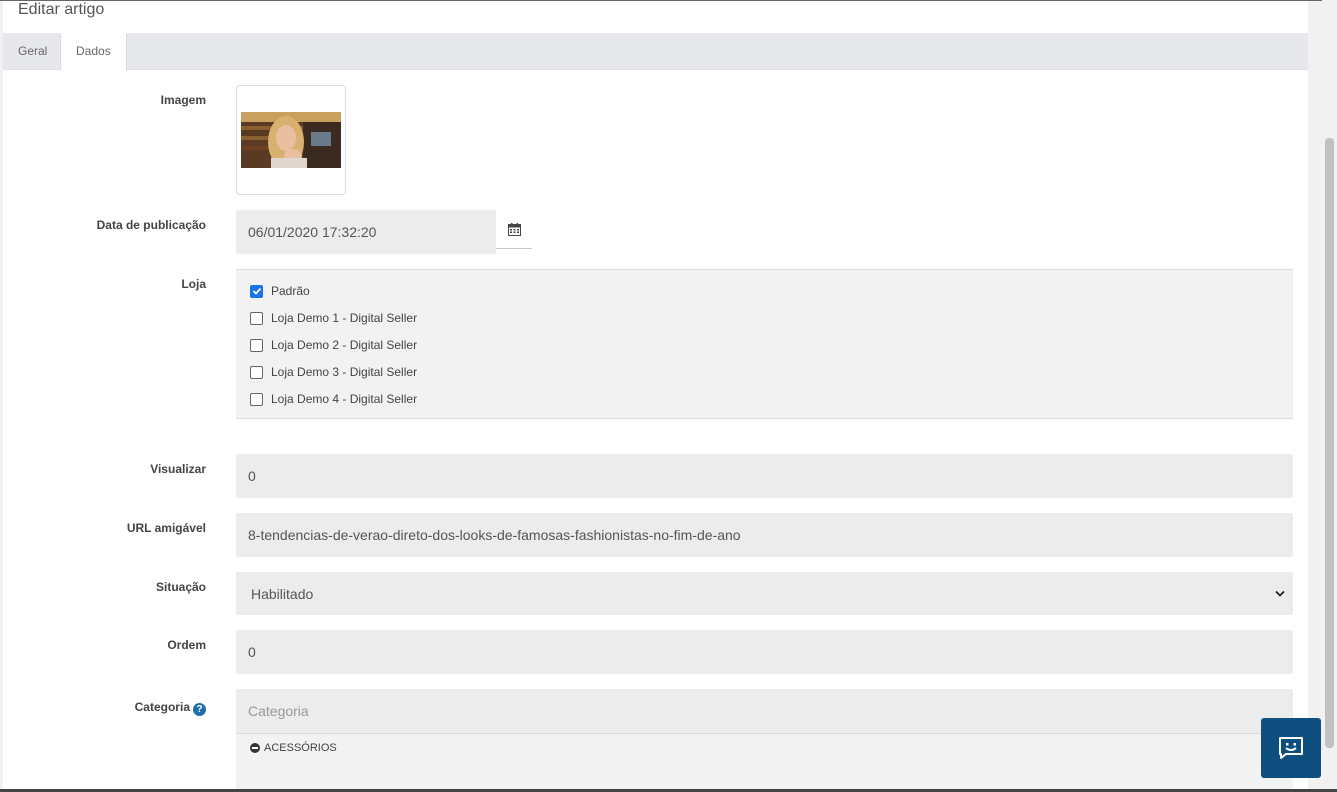 This screenshot has width=1337, height=792. I want to click on checkbox-checked, so click(256, 291).